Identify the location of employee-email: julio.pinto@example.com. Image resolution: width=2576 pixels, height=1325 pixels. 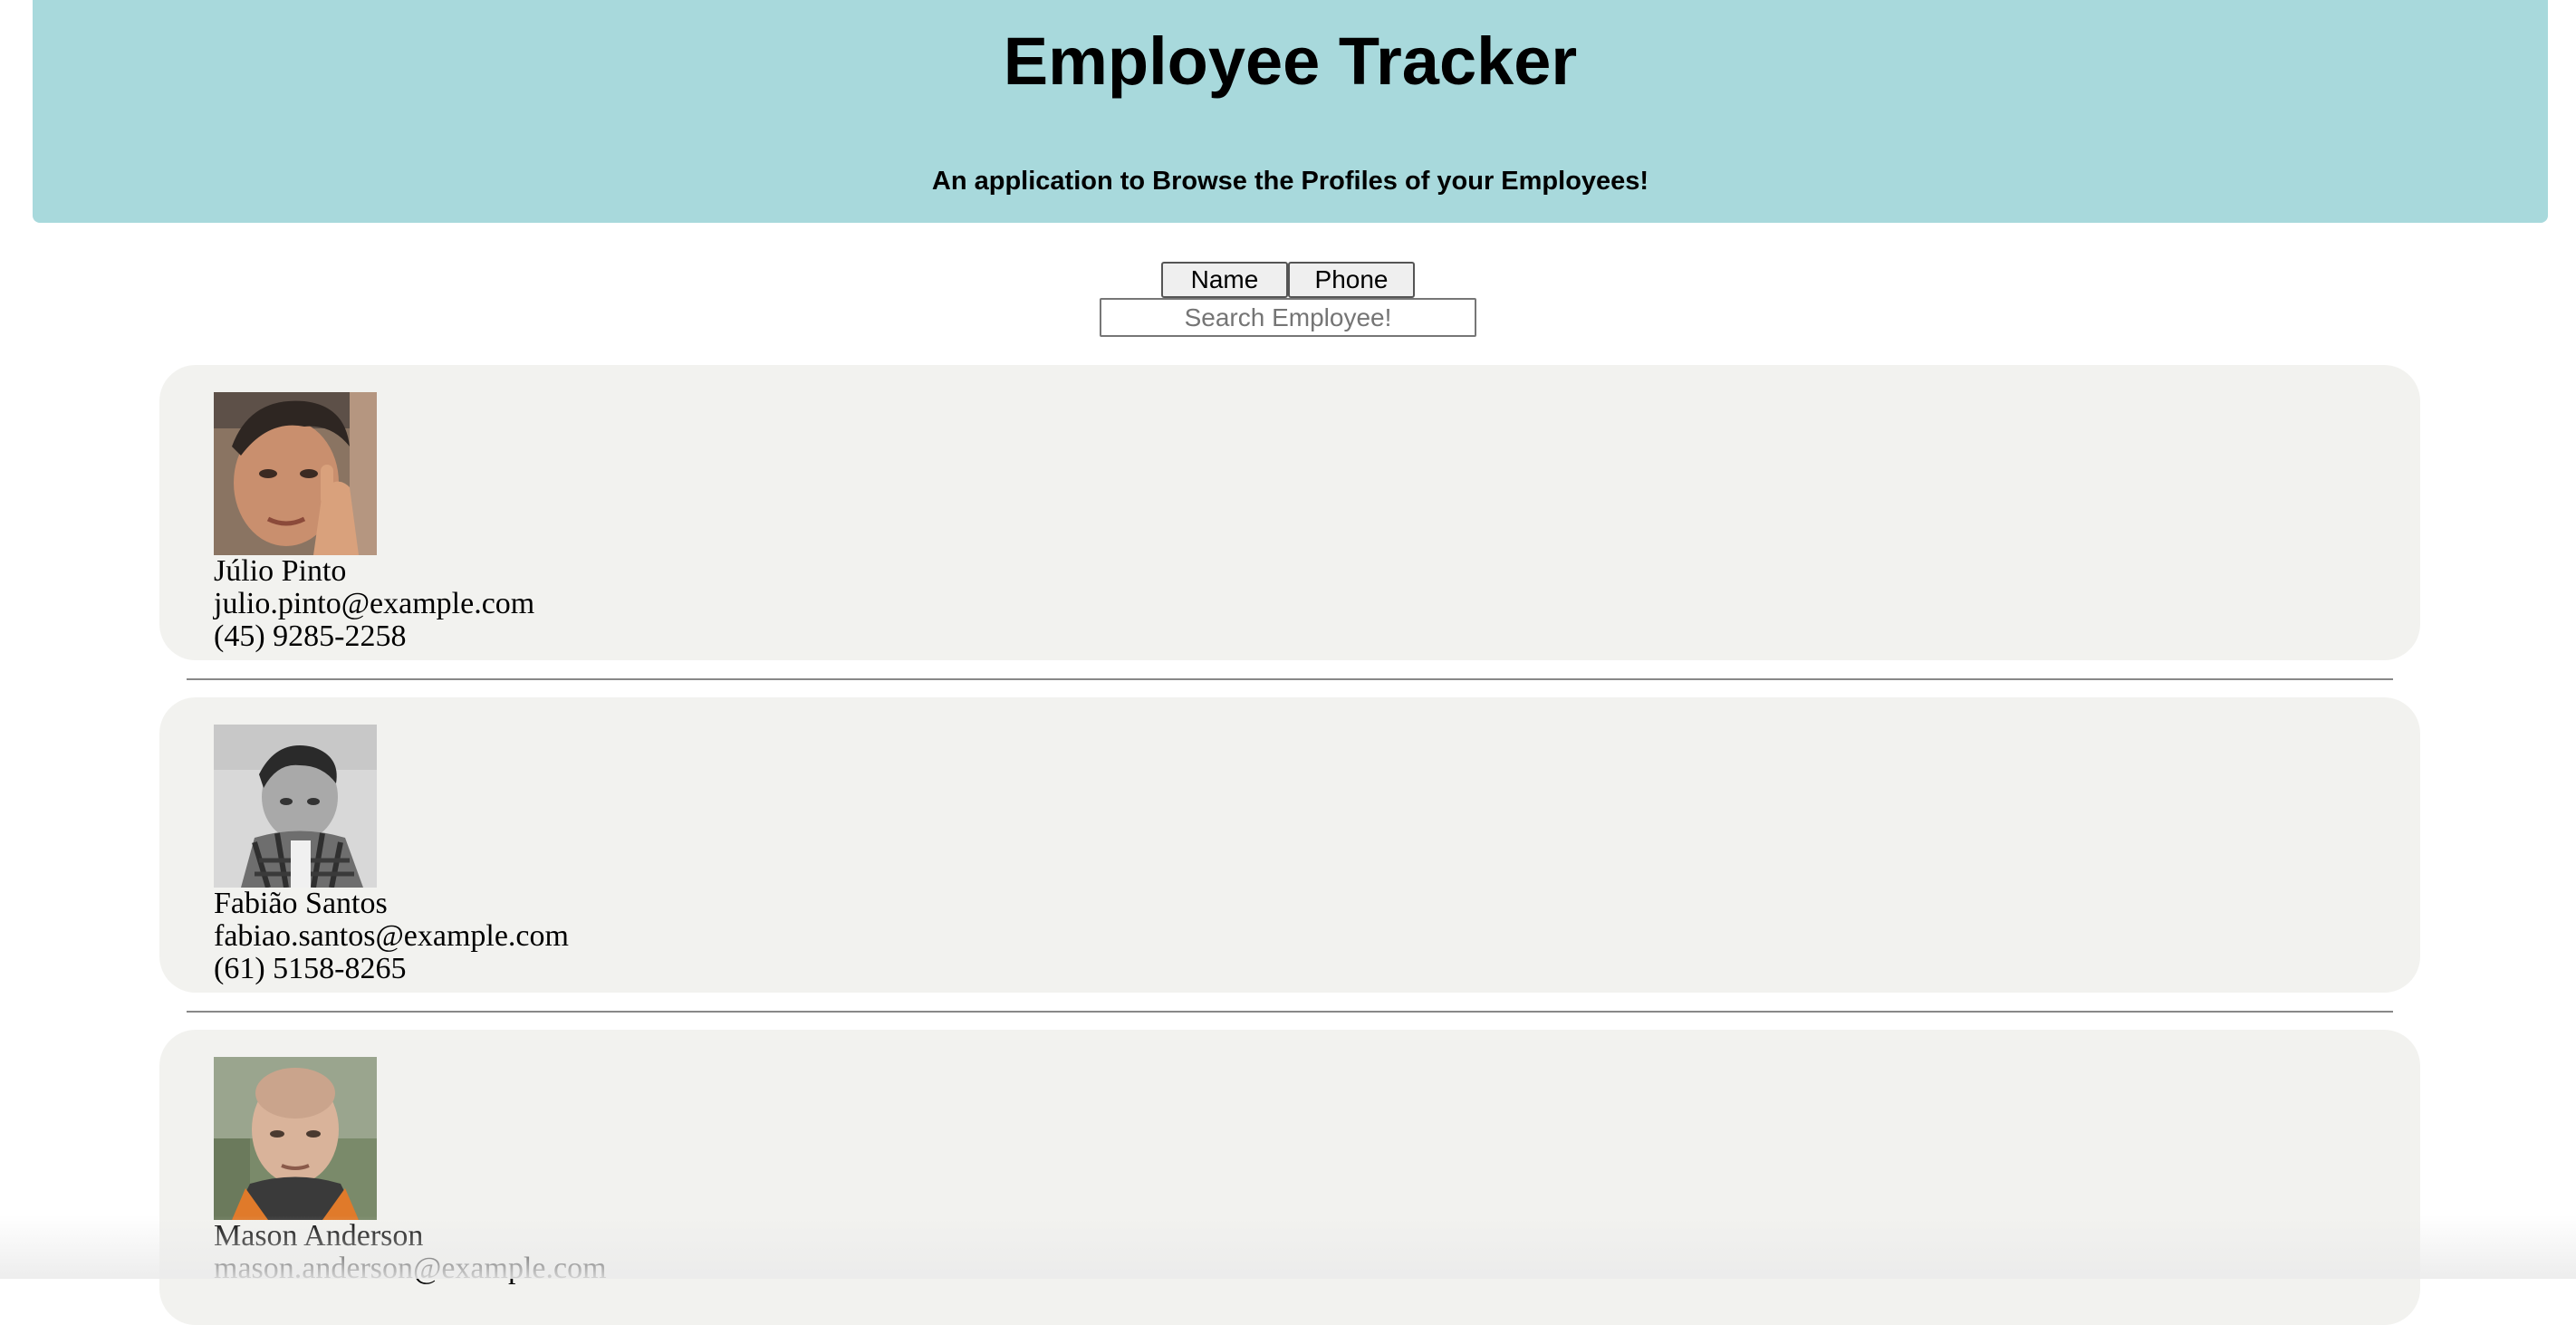
(374, 603).